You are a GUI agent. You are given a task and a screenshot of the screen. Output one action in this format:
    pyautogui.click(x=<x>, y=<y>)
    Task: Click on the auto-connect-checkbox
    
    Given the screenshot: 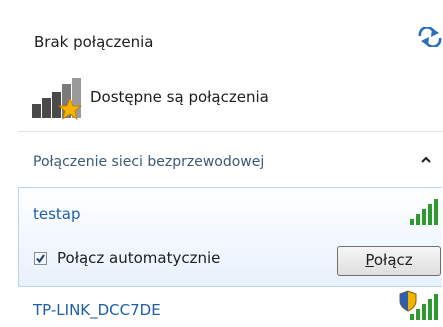 What is the action you would take?
    pyautogui.click(x=40, y=258)
    